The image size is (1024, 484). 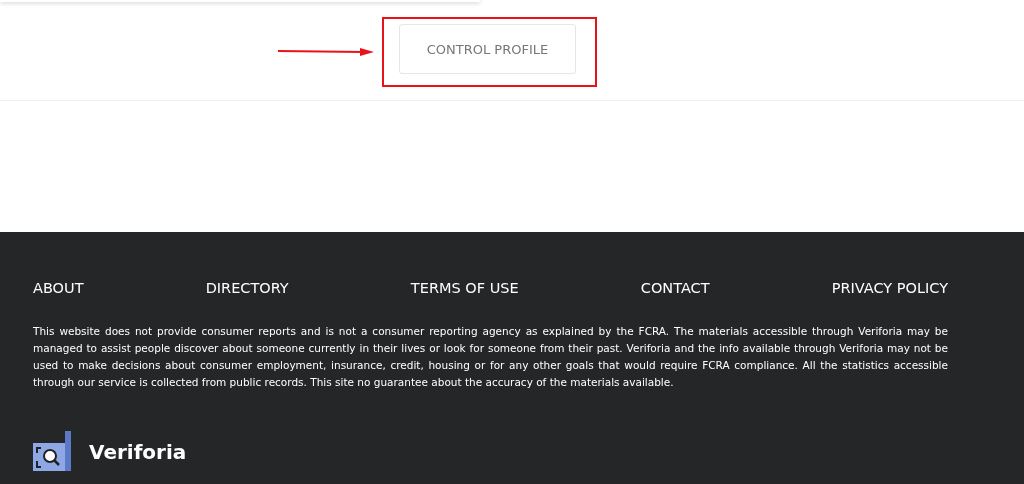 I want to click on footer-link: CONTACT, so click(x=675, y=288).